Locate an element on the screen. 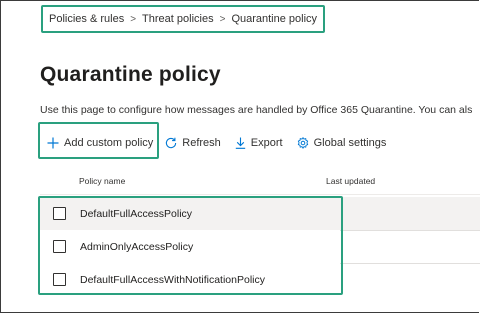 Image resolution: width=480 pixels, height=313 pixels. global-settings-label: Global settings is located at coordinates (350, 143).